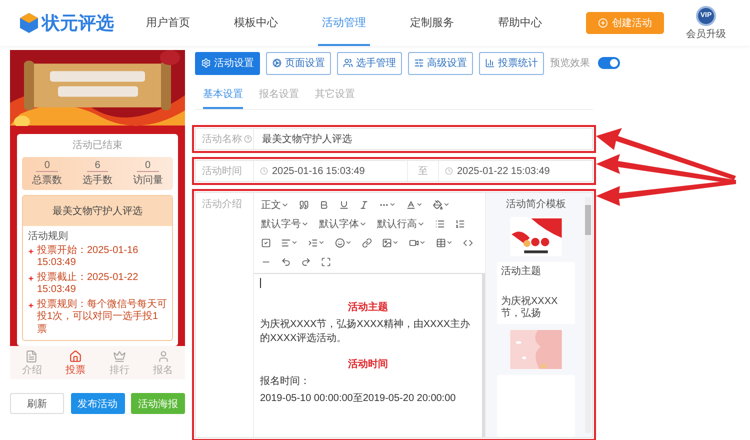  Describe the element at coordinates (706, 34) in the screenshot. I see `vip-label: 会员升级` at that location.